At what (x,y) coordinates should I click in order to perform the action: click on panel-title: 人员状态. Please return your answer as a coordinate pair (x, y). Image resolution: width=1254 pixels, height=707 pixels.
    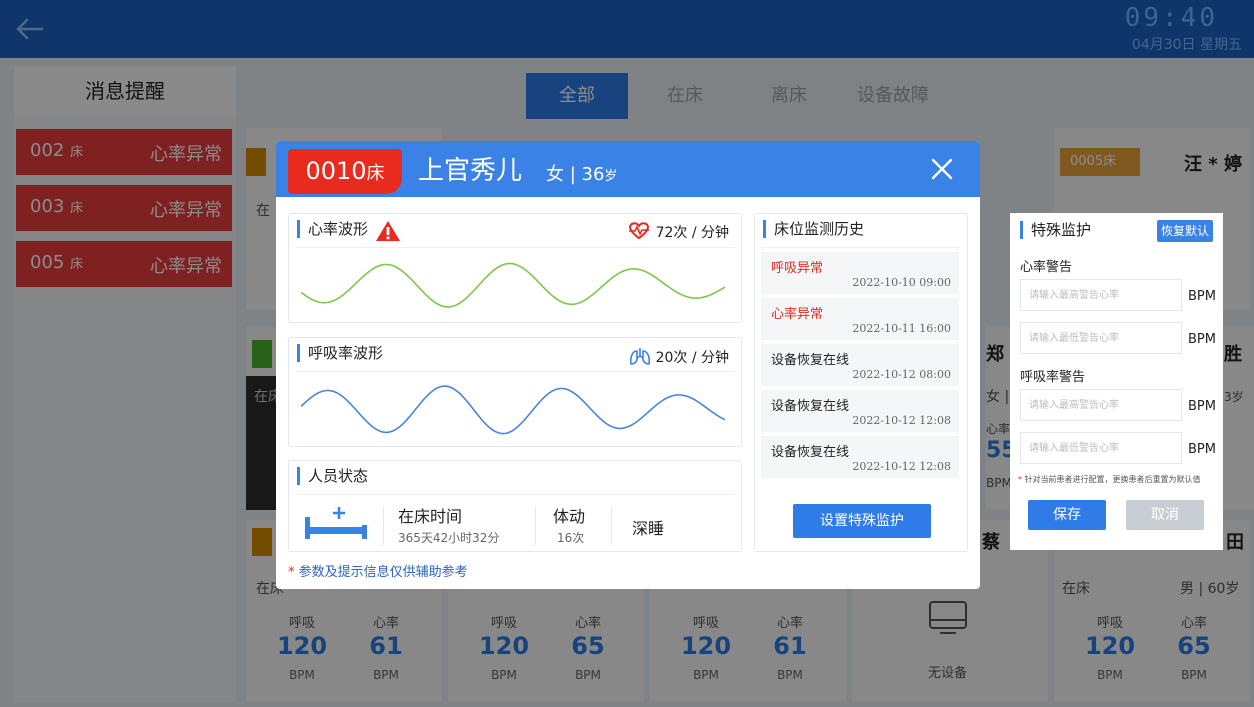
    Looking at the image, I should click on (332, 476).